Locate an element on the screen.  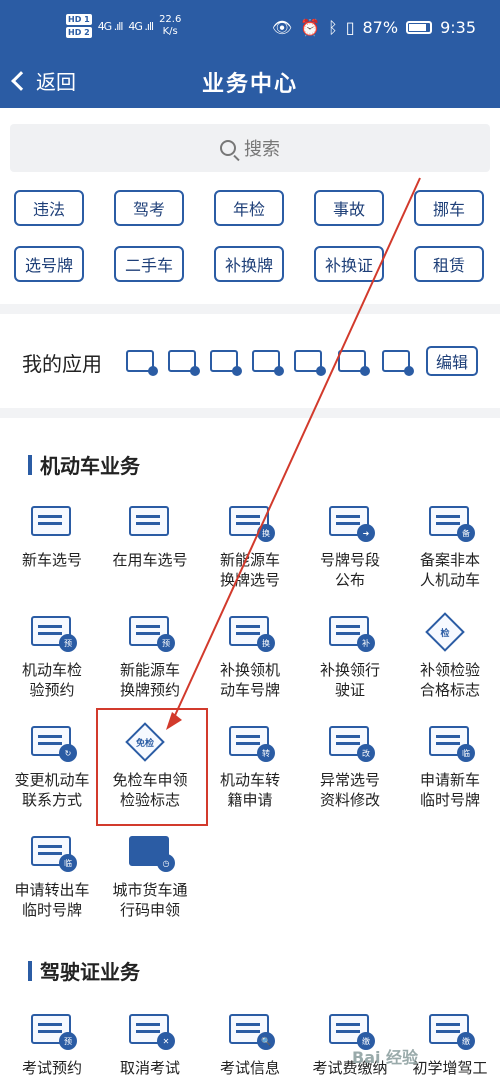
tile-new-car-temp-plate: 临 申请新车 临时号牌 is located at coordinates (450, 766).